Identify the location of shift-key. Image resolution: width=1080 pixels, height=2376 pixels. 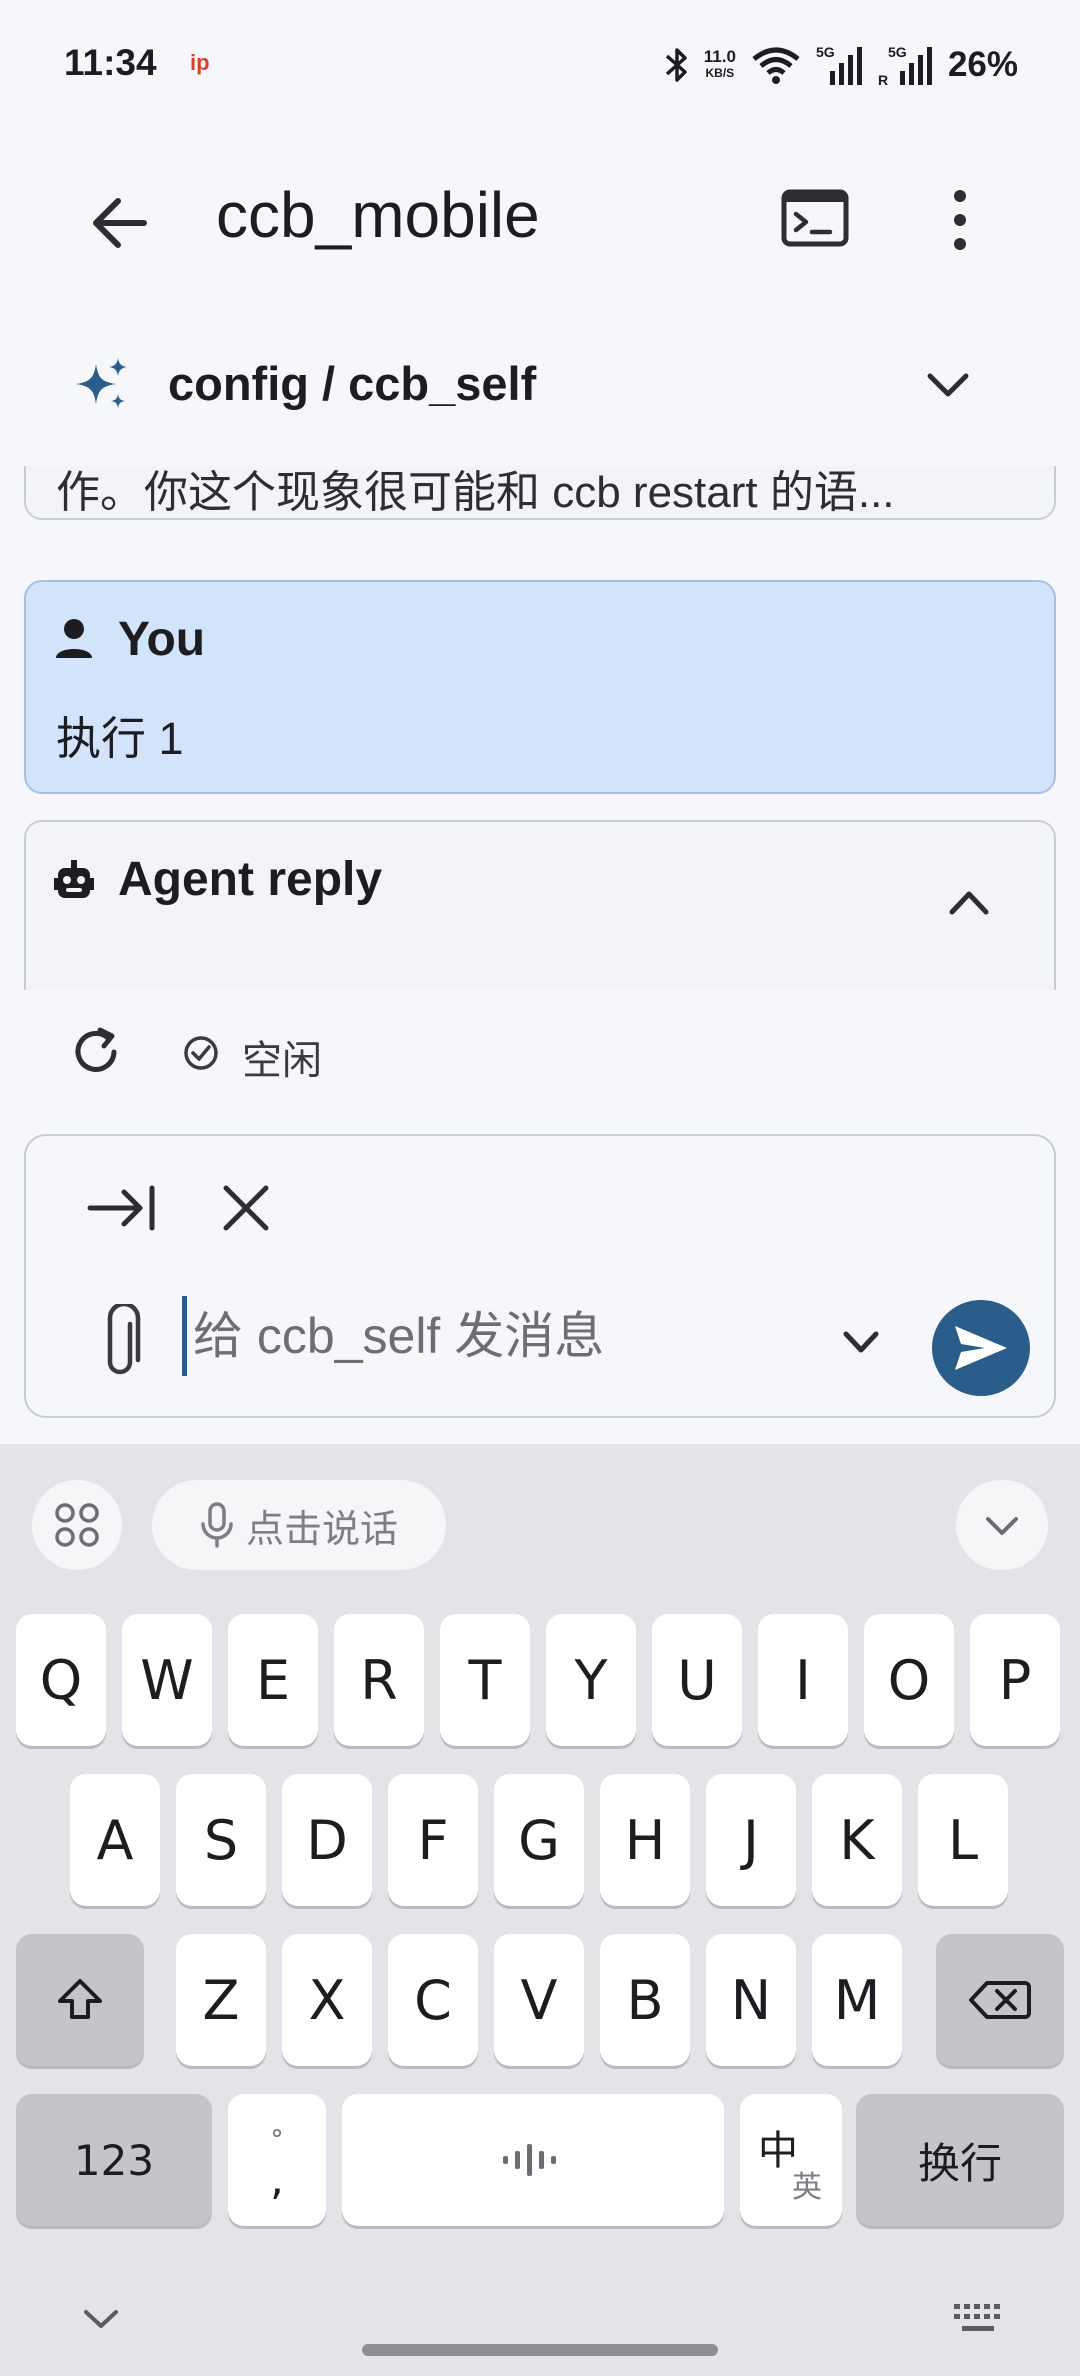
(80, 2000).